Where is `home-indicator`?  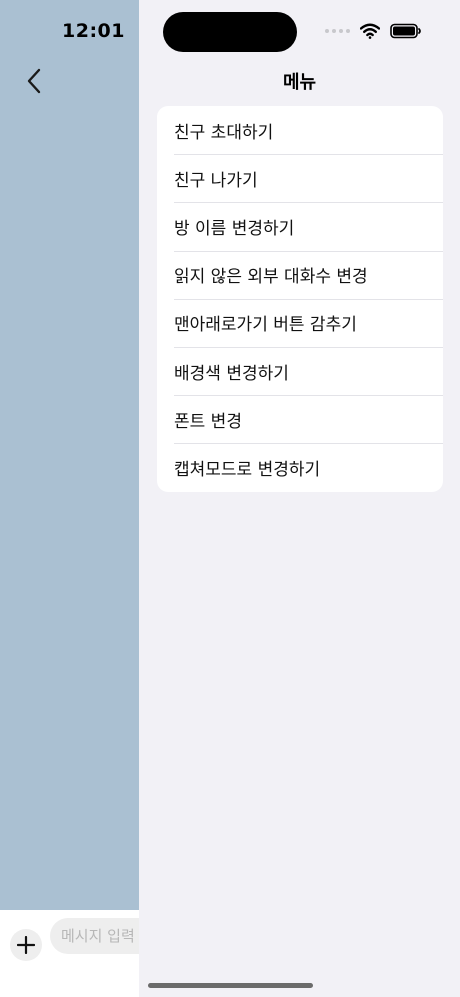
home-indicator is located at coordinates (230, 985).